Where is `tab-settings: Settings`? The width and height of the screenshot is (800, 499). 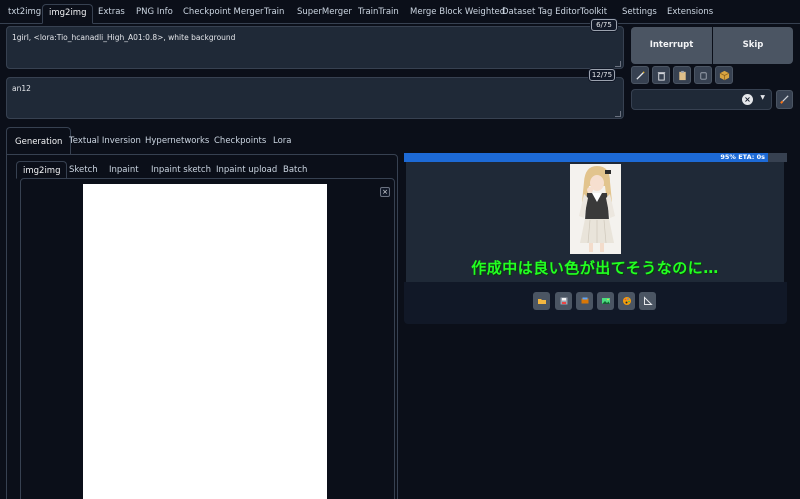
tab-settings: Settings is located at coordinates (639, 14).